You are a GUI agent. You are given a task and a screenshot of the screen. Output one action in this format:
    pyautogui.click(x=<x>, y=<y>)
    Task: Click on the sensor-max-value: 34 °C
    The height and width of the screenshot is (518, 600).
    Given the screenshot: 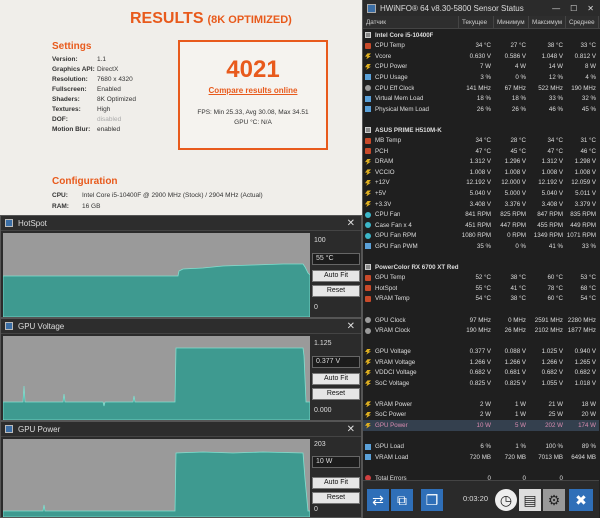 What is the action you would take?
    pyautogui.click(x=555, y=141)
    